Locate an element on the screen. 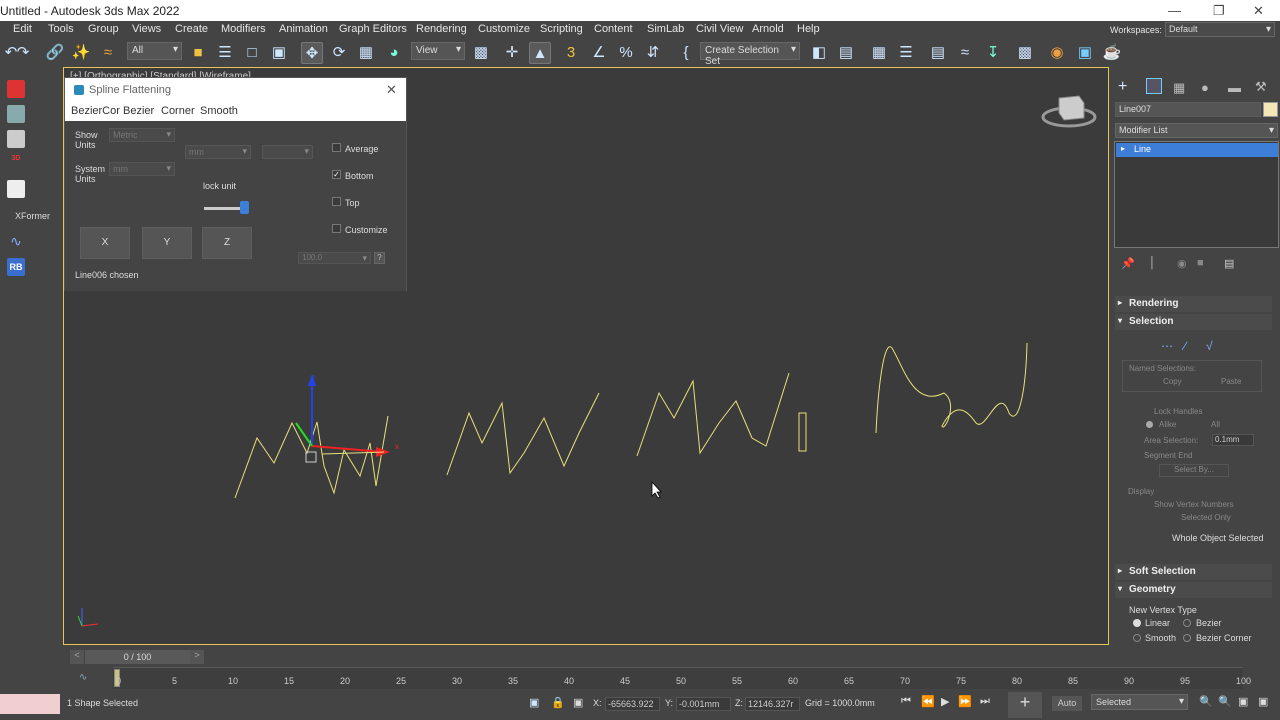 This screenshot has height=720, width=1280. system-units-dropdown: mm is located at coordinates (142, 169).